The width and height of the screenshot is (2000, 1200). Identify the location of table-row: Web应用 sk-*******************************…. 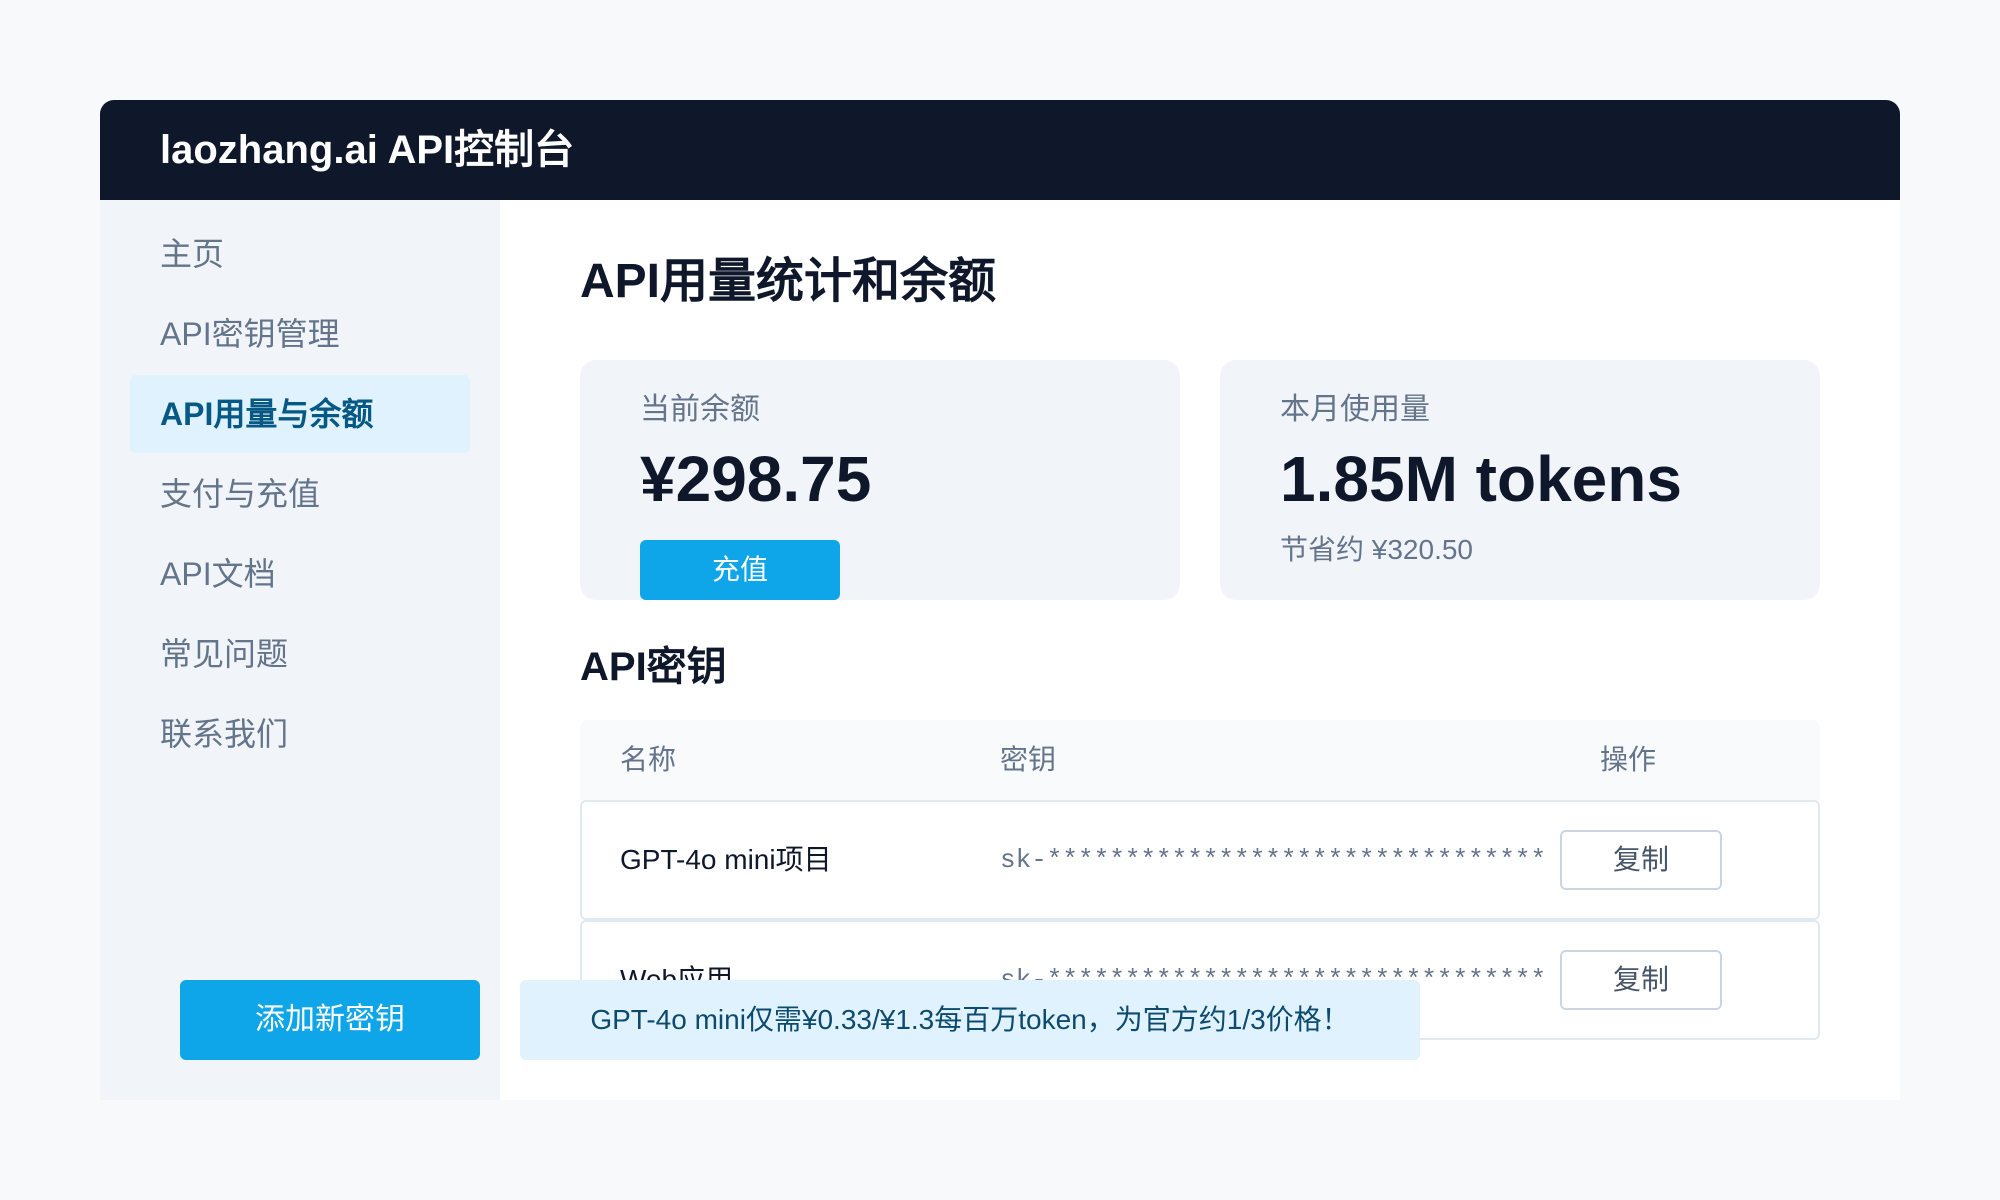
(1200, 980).